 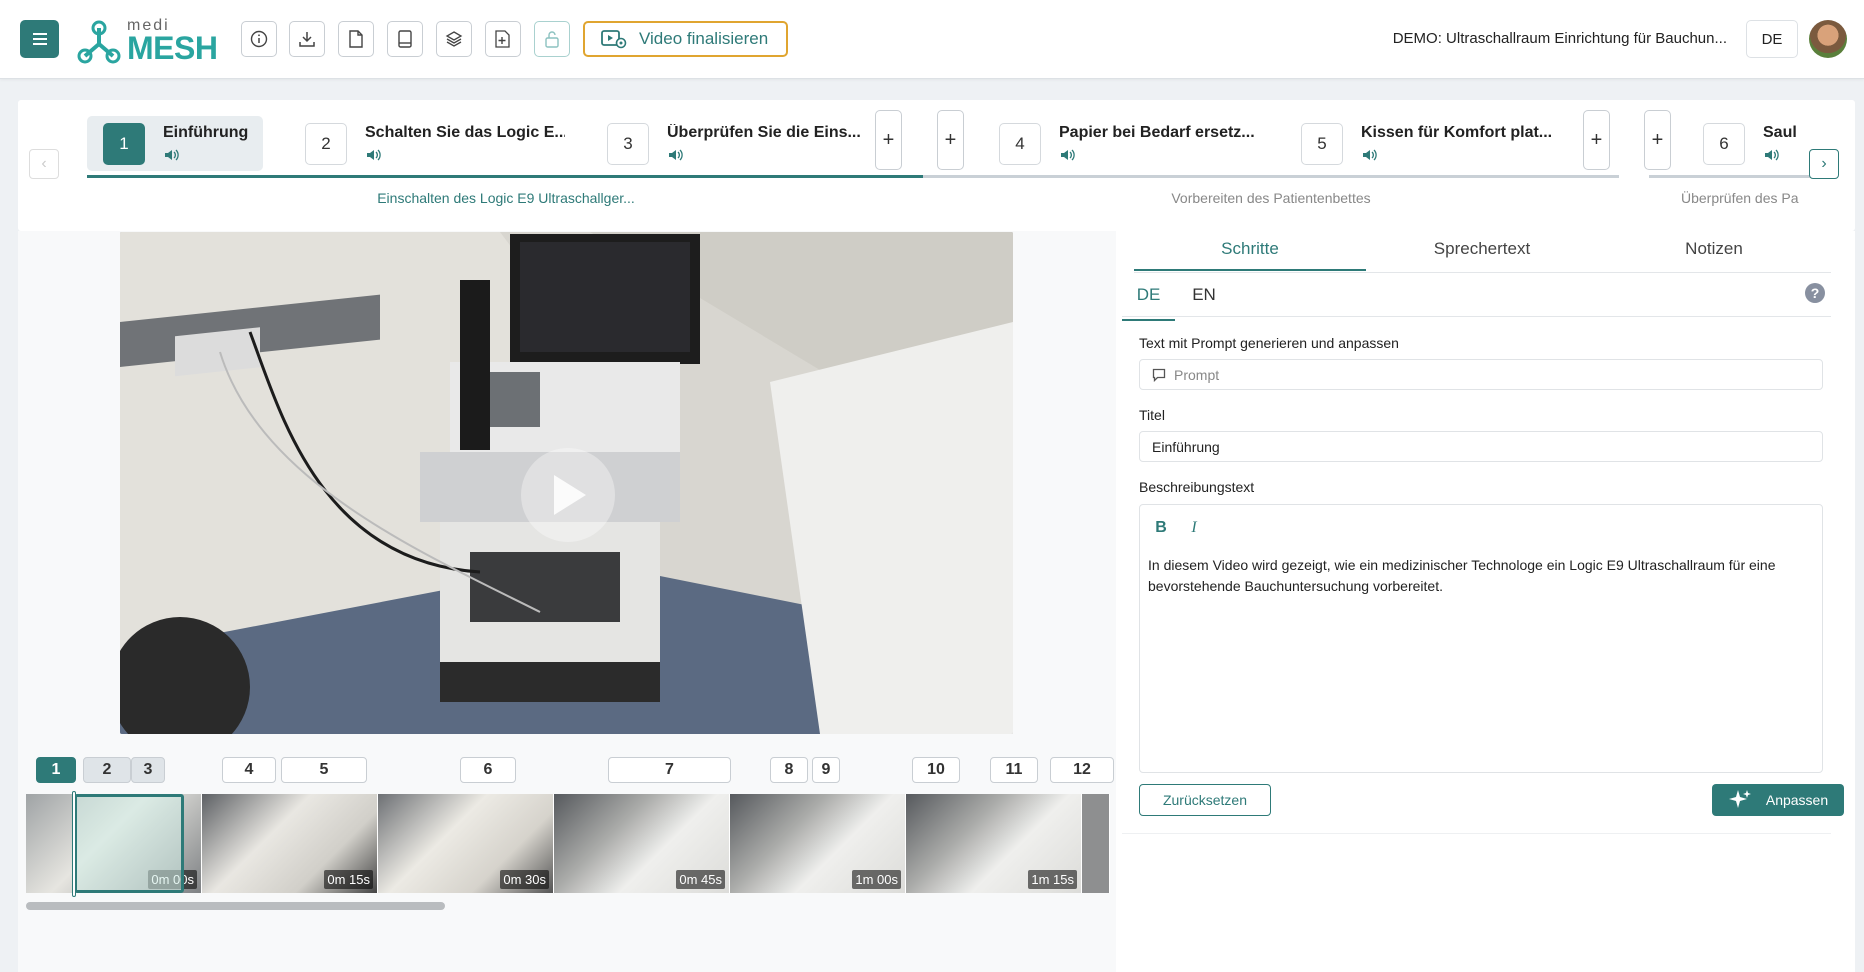 I want to click on lock-icon, so click(x=552, y=39).